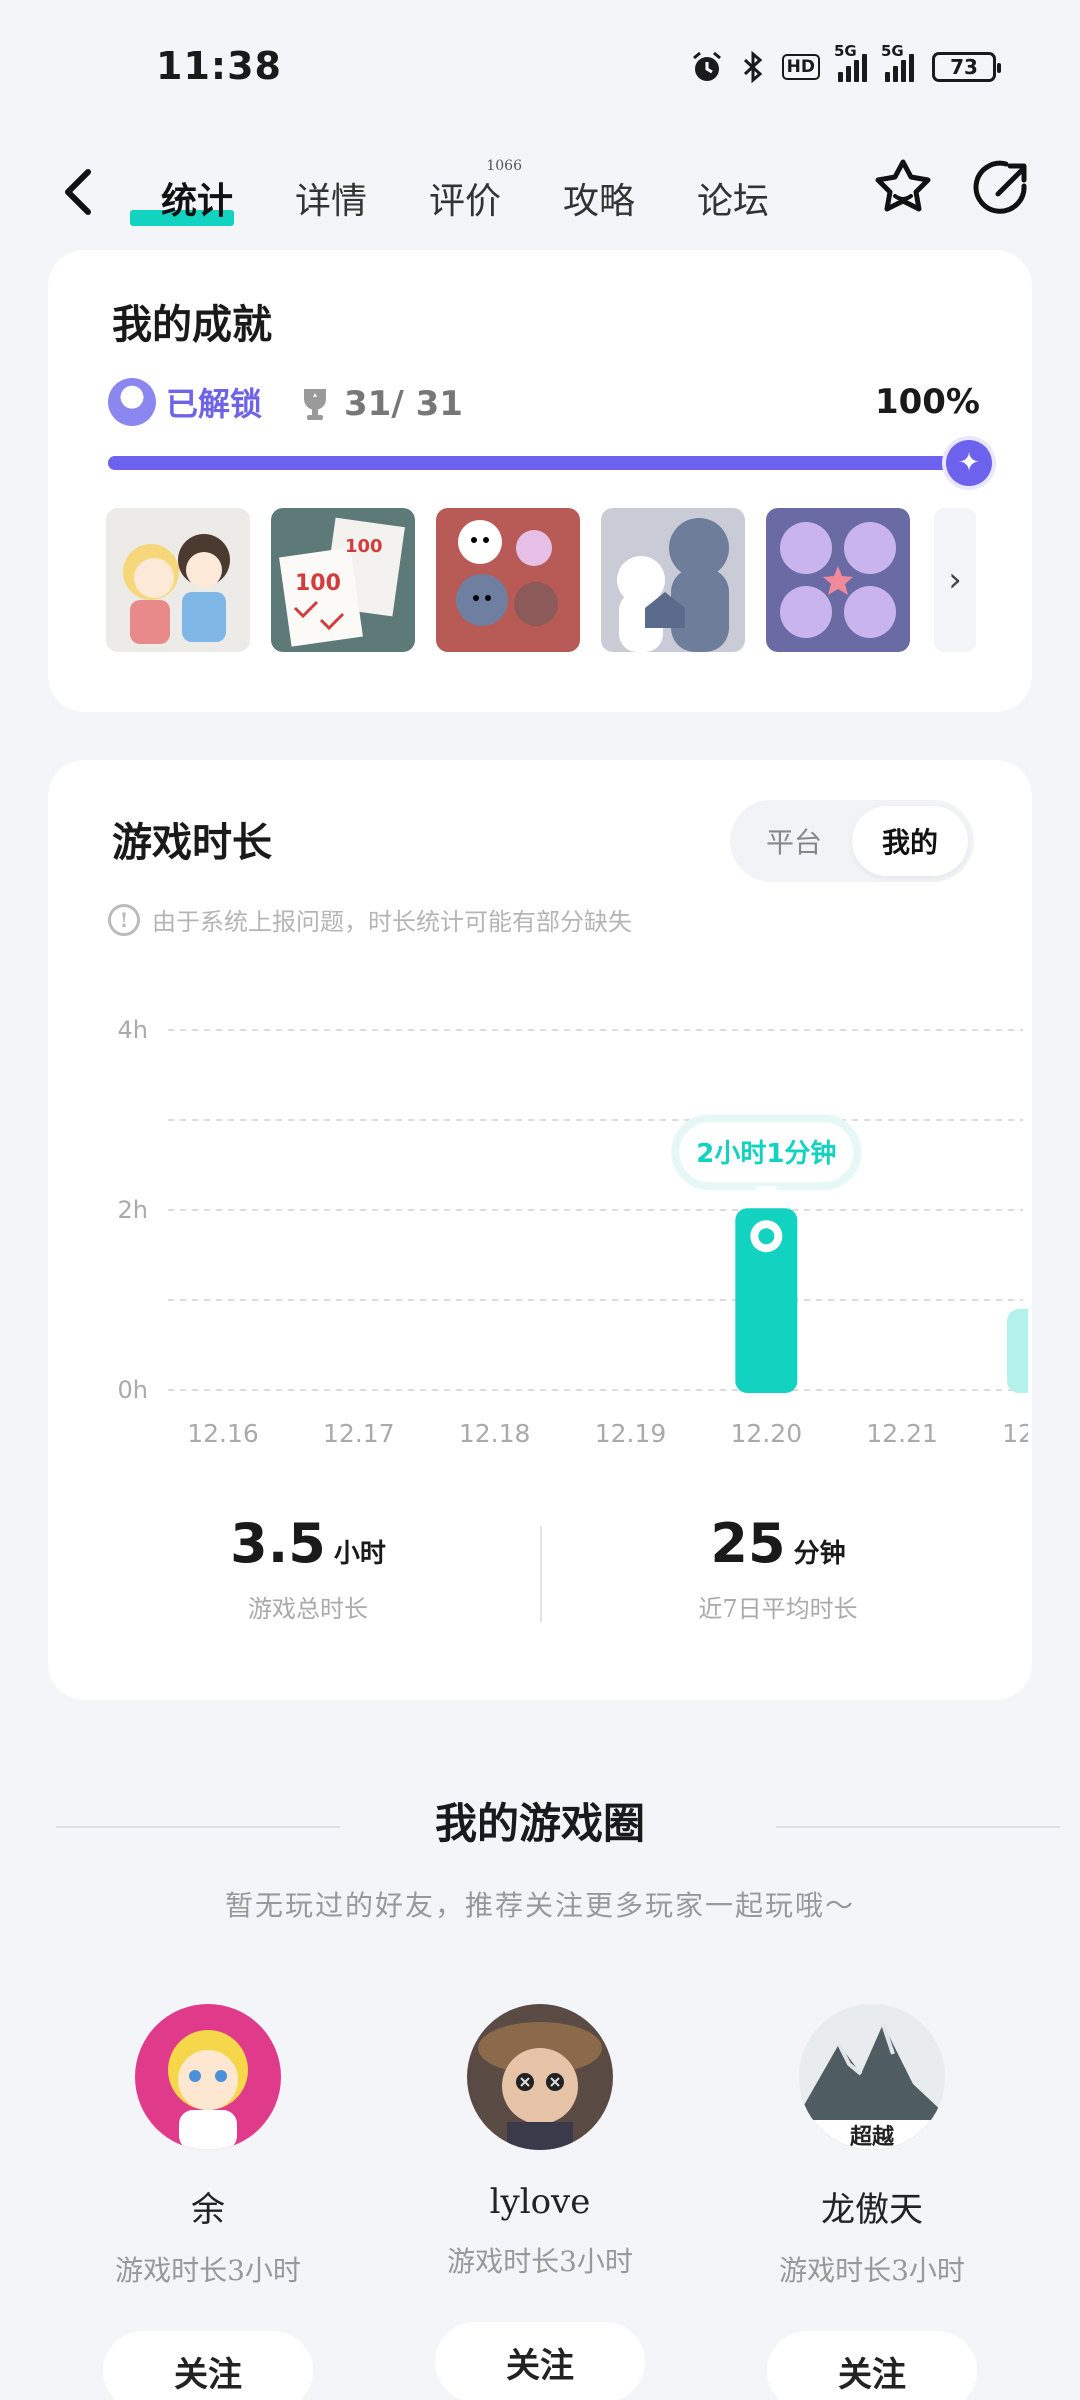 This screenshot has height=2400, width=1080. I want to click on svg-text: 超越, so click(872, 2137).